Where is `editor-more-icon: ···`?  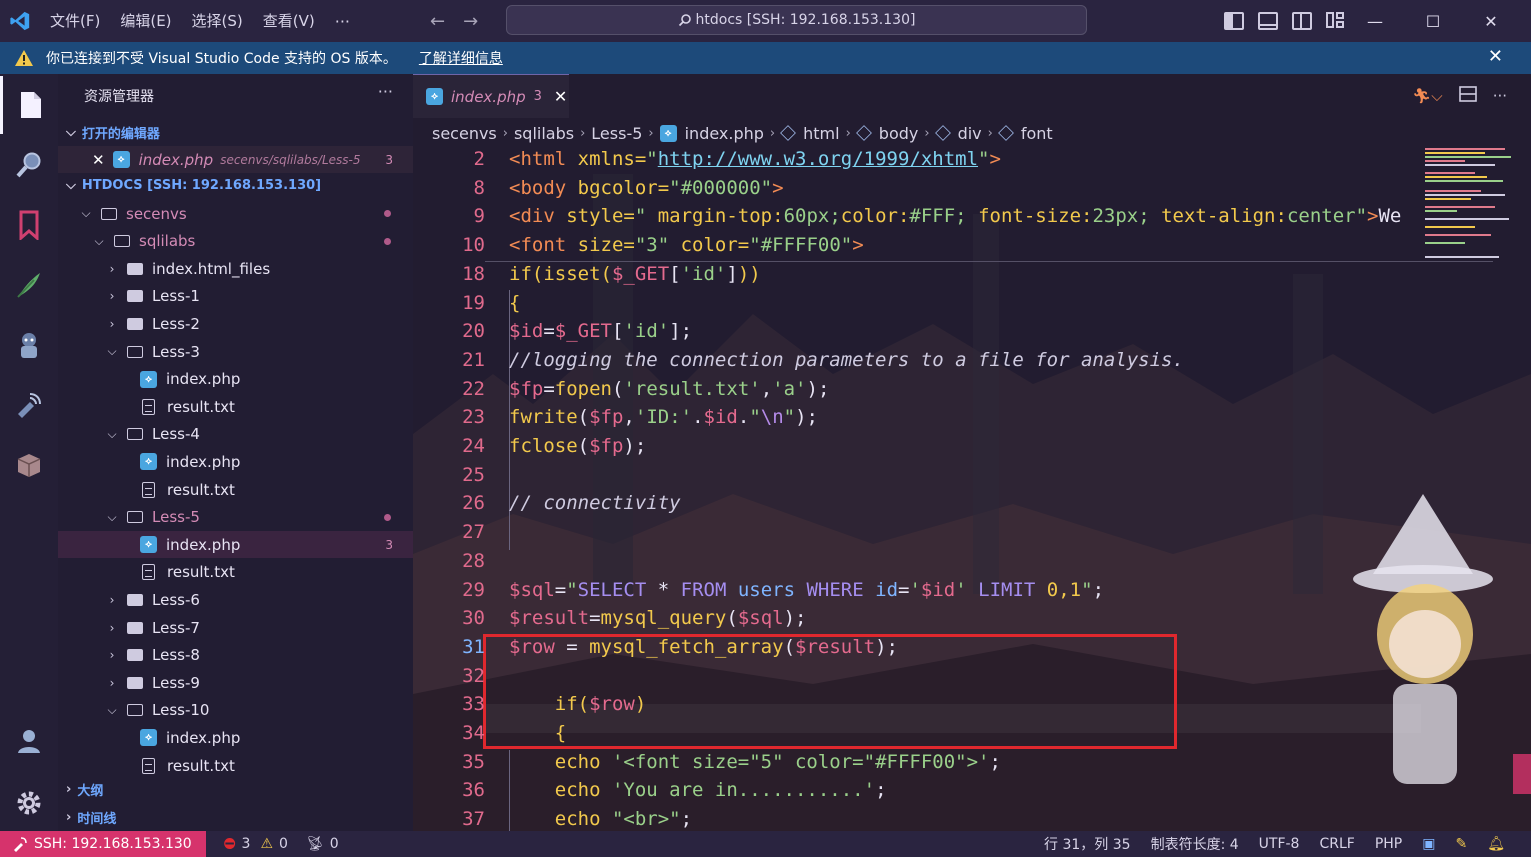
editor-more-icon: ··· is located at coordinates (1500, 96).